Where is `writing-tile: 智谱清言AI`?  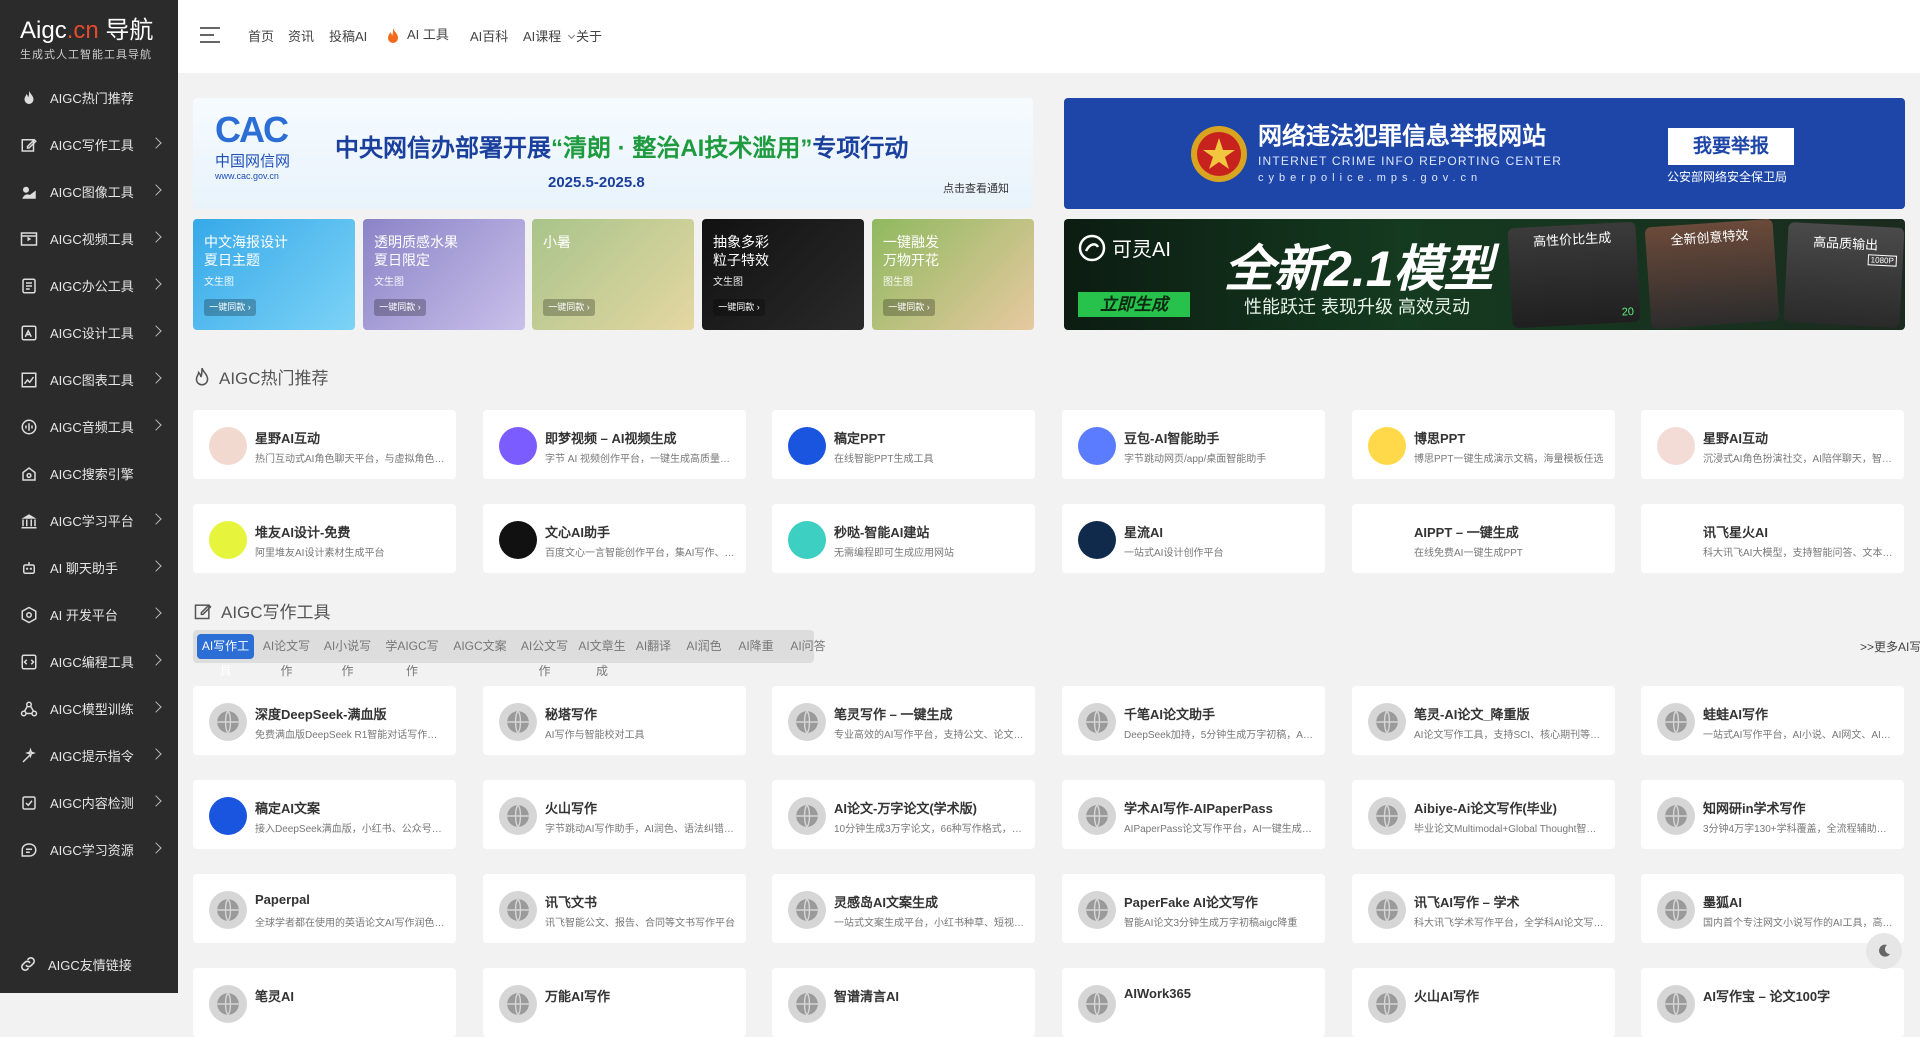 writing-tile: 智谱清言AI is located at coordinates (903, 1002).